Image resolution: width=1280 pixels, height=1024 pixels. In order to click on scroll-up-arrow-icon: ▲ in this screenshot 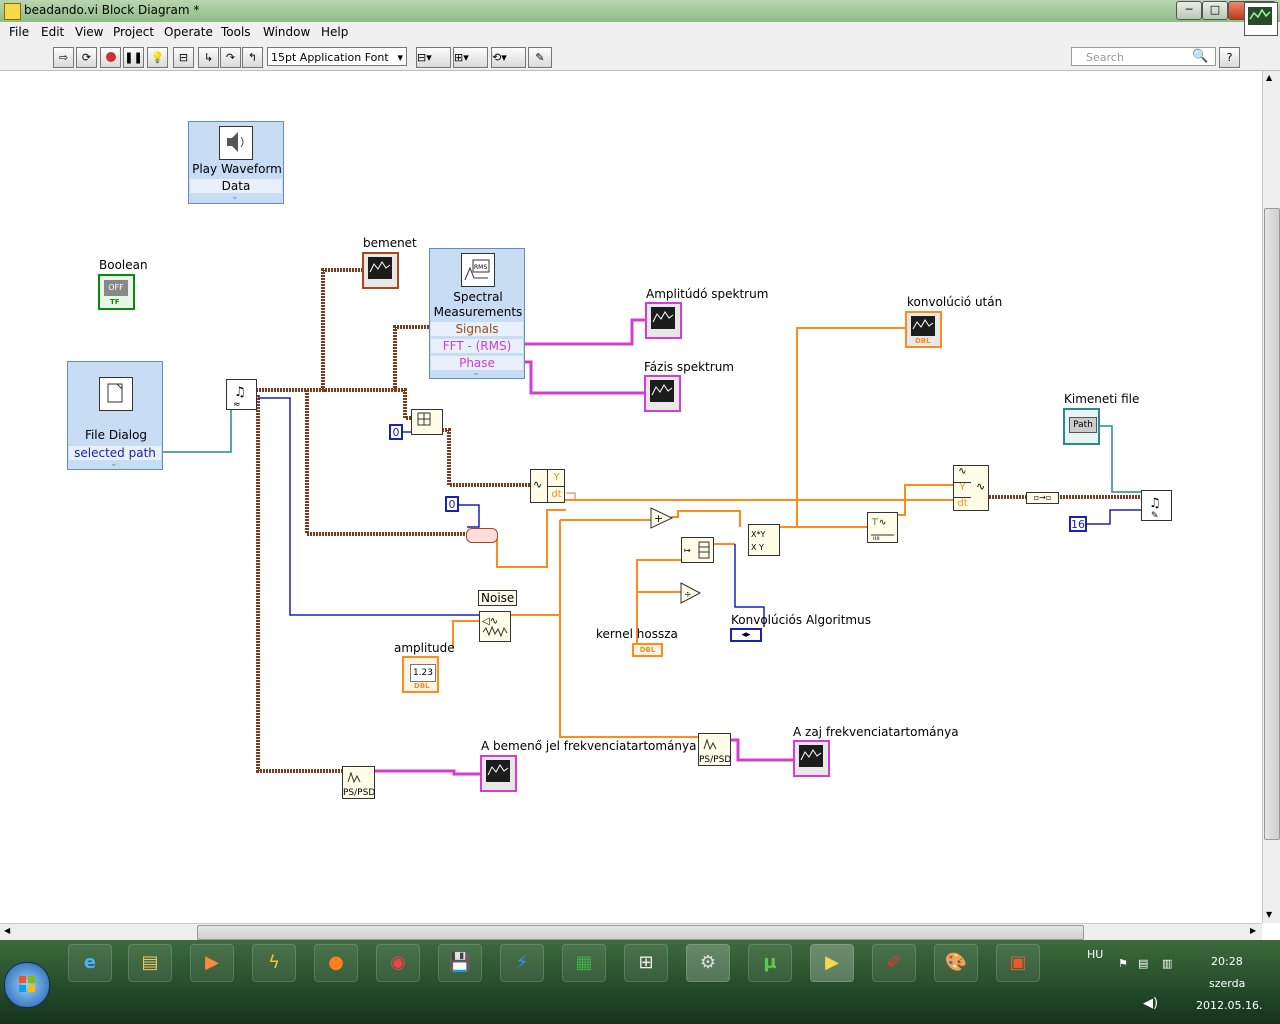, I will do `click(1269, 77)`.